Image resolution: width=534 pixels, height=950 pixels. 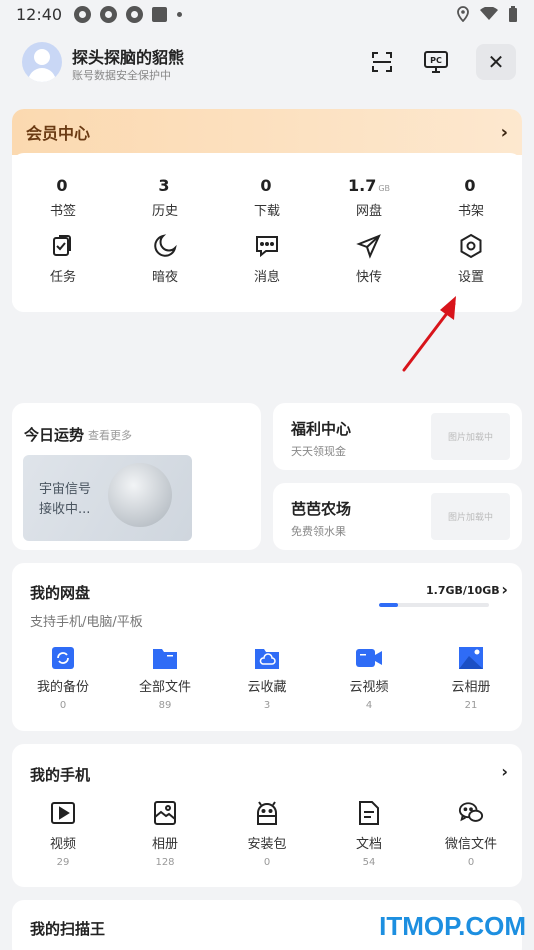 I want to click on settings-icon, so click(x=471, y=246).